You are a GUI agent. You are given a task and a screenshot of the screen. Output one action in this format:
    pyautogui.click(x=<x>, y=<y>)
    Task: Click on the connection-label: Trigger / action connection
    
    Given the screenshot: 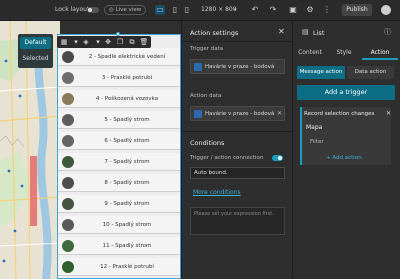 What is the action you would take?
    pyautogui.click(x=227, y=158)
    